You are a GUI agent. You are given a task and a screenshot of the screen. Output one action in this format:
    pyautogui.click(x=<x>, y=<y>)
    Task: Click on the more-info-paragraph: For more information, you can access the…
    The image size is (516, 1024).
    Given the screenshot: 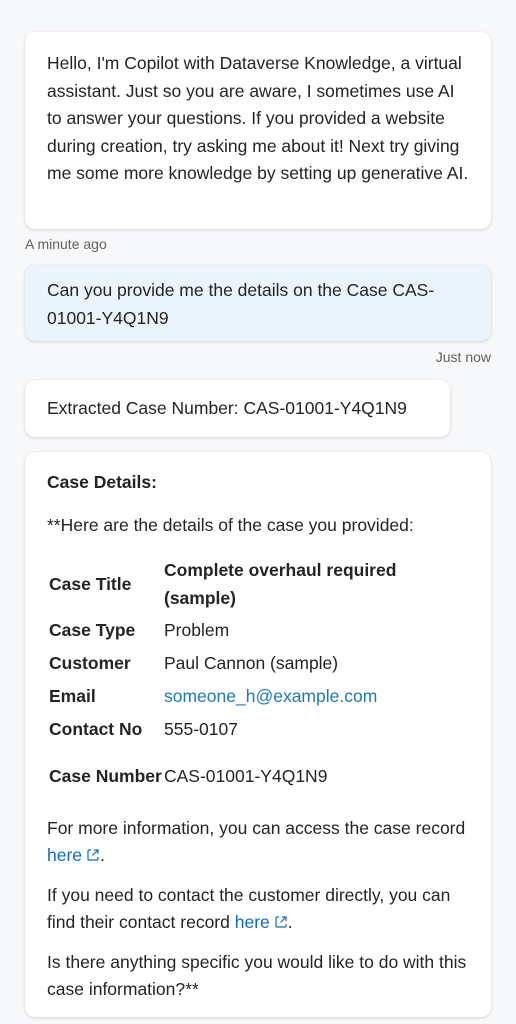 What is the action you would take?
    pyautogui.click(x=262, y=842)
    